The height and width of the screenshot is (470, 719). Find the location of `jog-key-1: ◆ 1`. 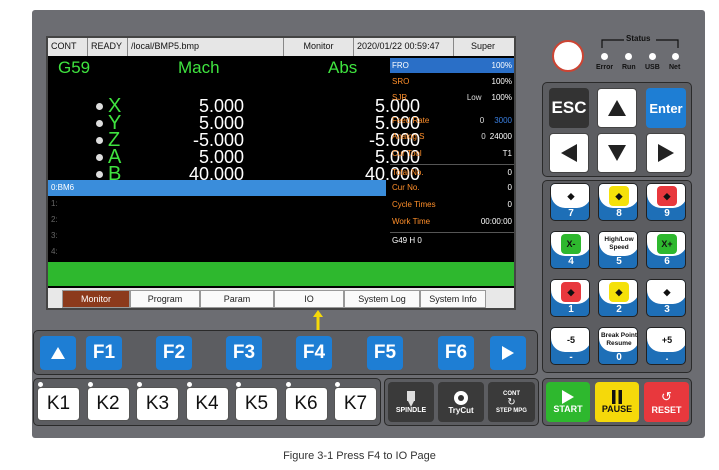

jog-key-1: ◆ 1 is located at coordinates (570, 298).